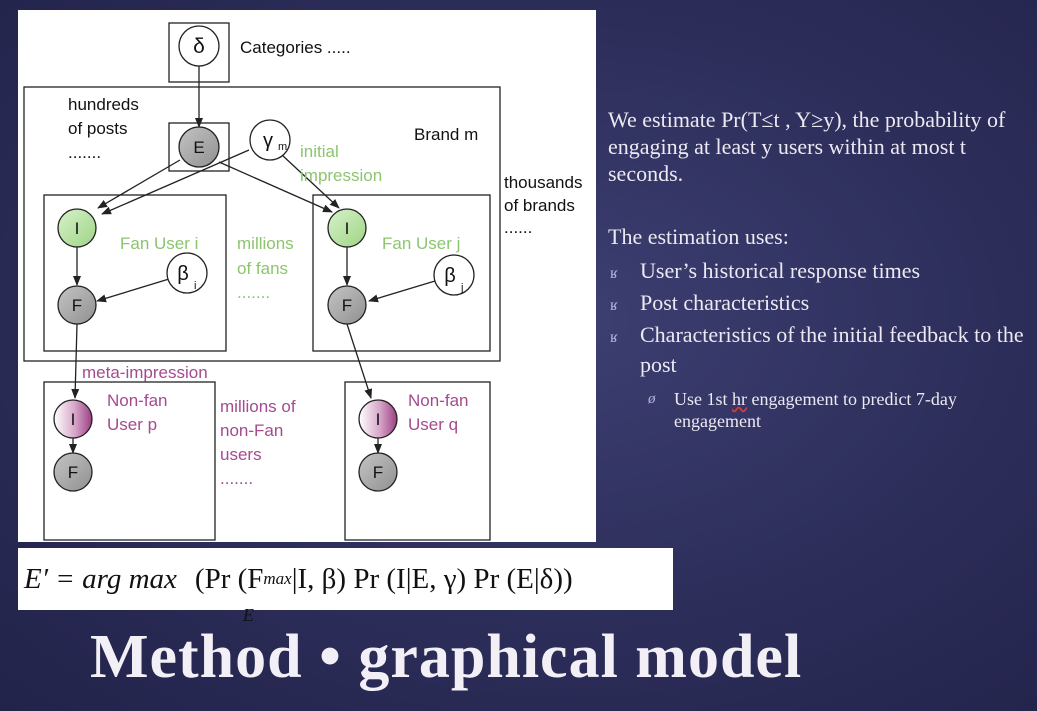 The image size is (1037, 711). I want to click on millions-nonfan-label-2: non-Fan, so click(251, 430).